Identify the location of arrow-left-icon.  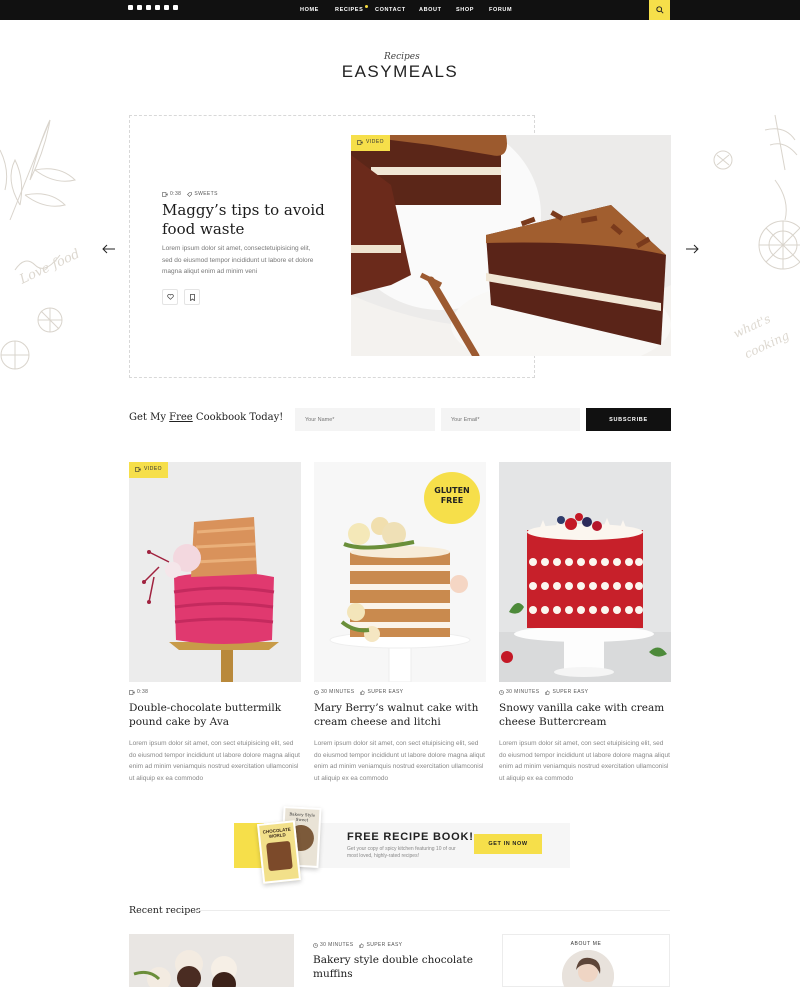
(109, 249).